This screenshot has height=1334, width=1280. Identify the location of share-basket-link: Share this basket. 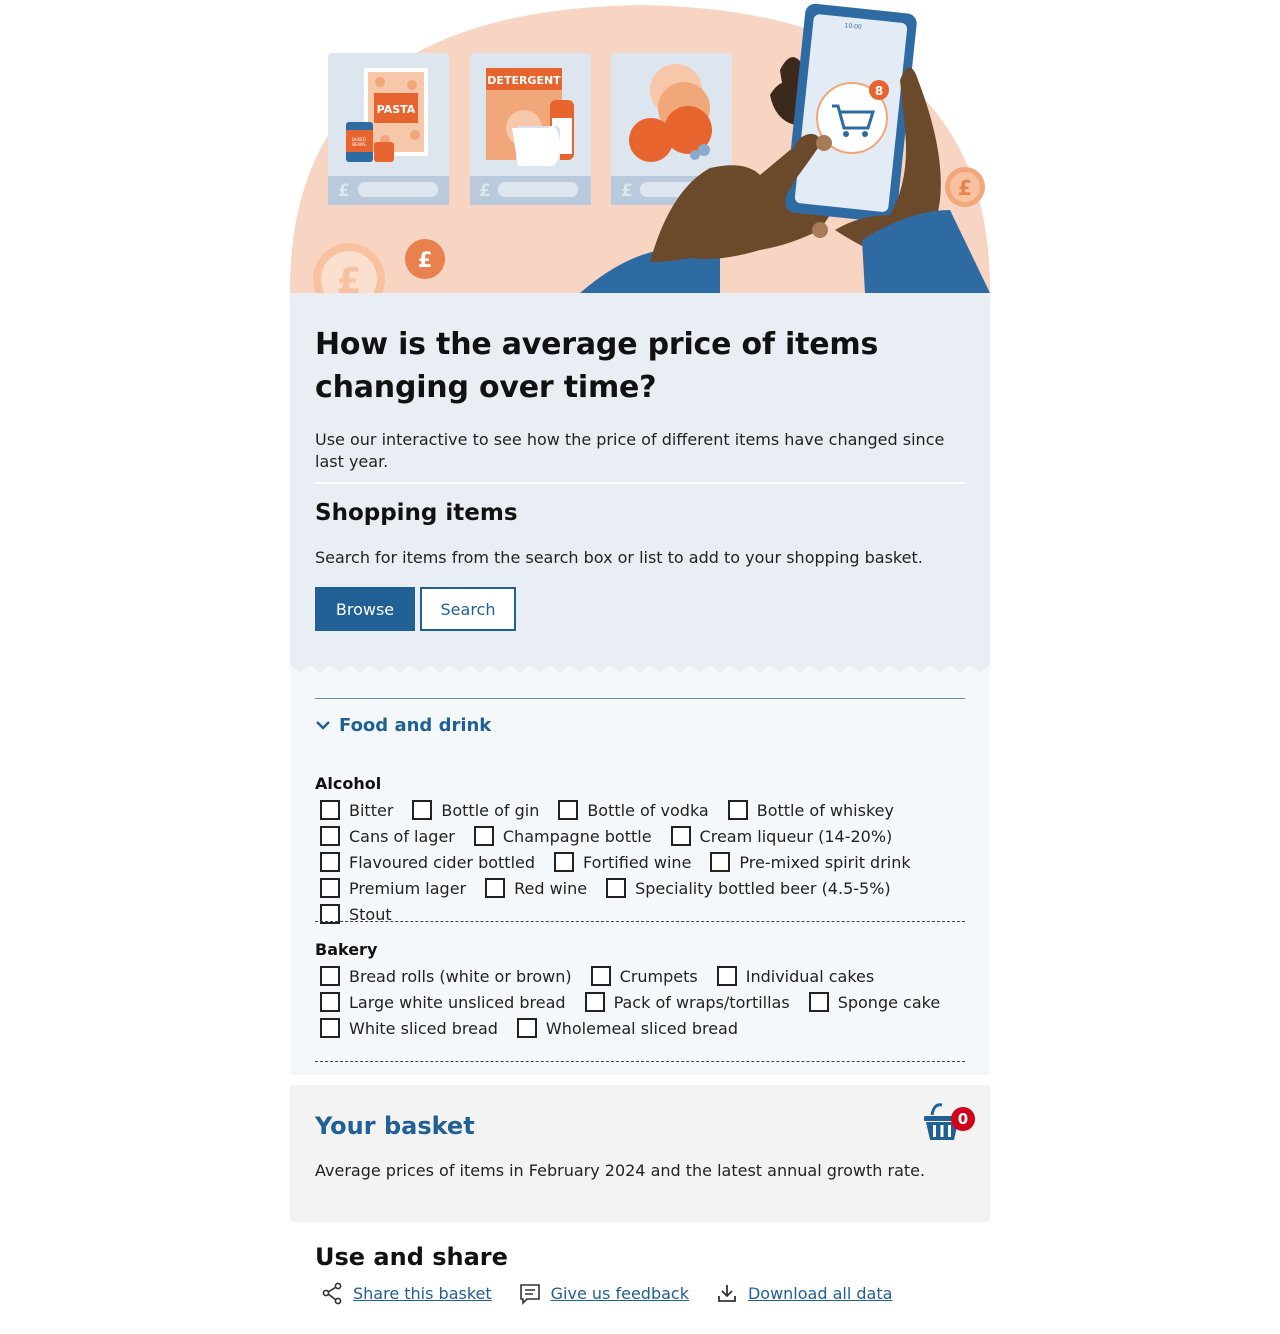
(406, 1293).